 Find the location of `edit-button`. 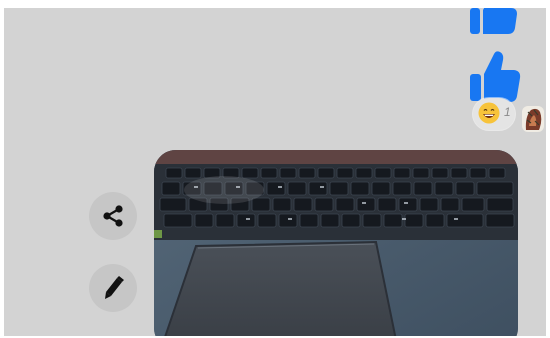

edit-button is located at coordinates (113, 288).